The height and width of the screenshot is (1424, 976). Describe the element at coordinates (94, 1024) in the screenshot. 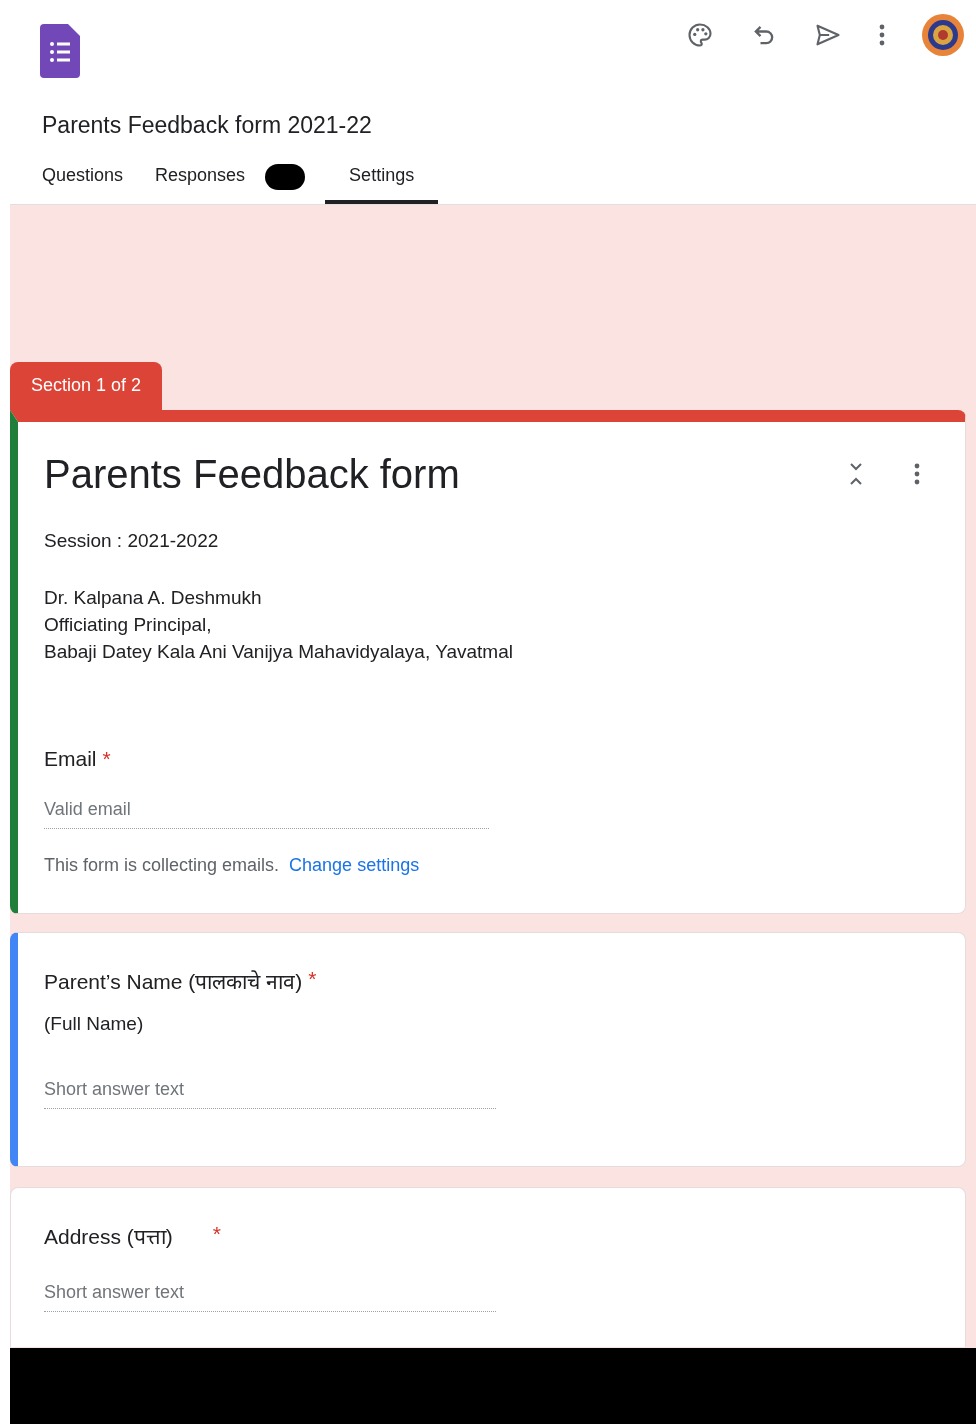

I see `question-description: (Full Name)` at that location.